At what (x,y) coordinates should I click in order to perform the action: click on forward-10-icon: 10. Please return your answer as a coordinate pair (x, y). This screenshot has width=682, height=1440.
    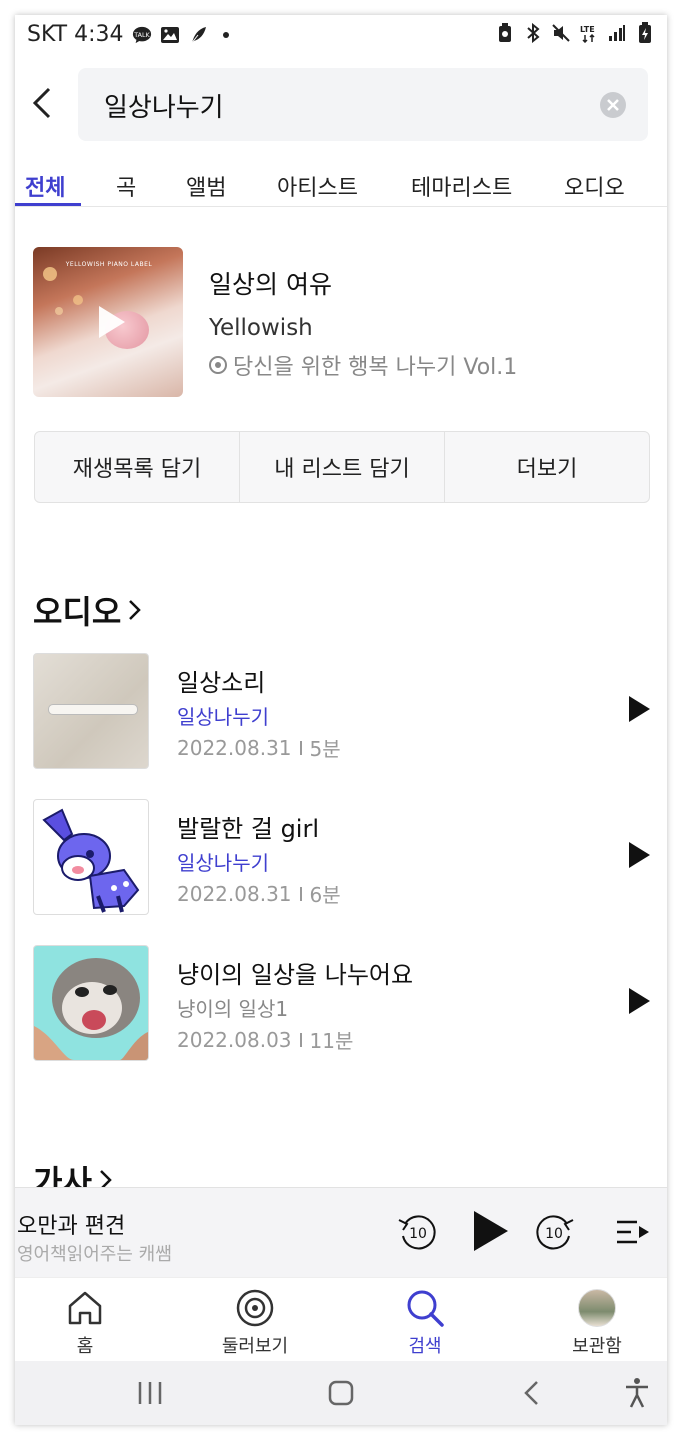
    Looking at the image, I should click on (555, 1232).